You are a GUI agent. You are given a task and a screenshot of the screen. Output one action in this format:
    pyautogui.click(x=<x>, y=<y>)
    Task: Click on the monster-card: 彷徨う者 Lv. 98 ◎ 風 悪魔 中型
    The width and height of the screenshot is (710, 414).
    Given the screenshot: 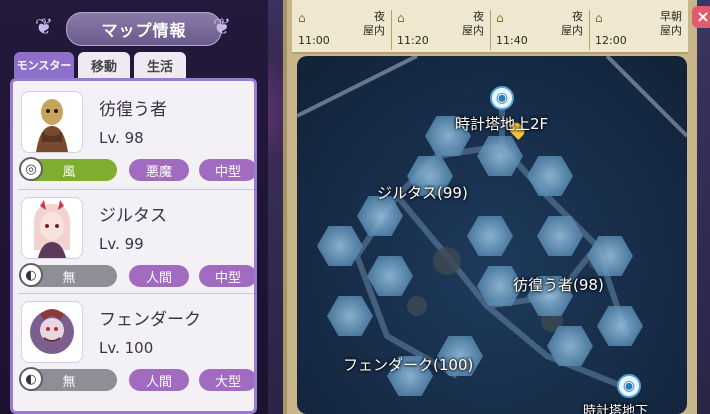 What is the action you would take?
    pyautogui.click(x=136, y=137)
    